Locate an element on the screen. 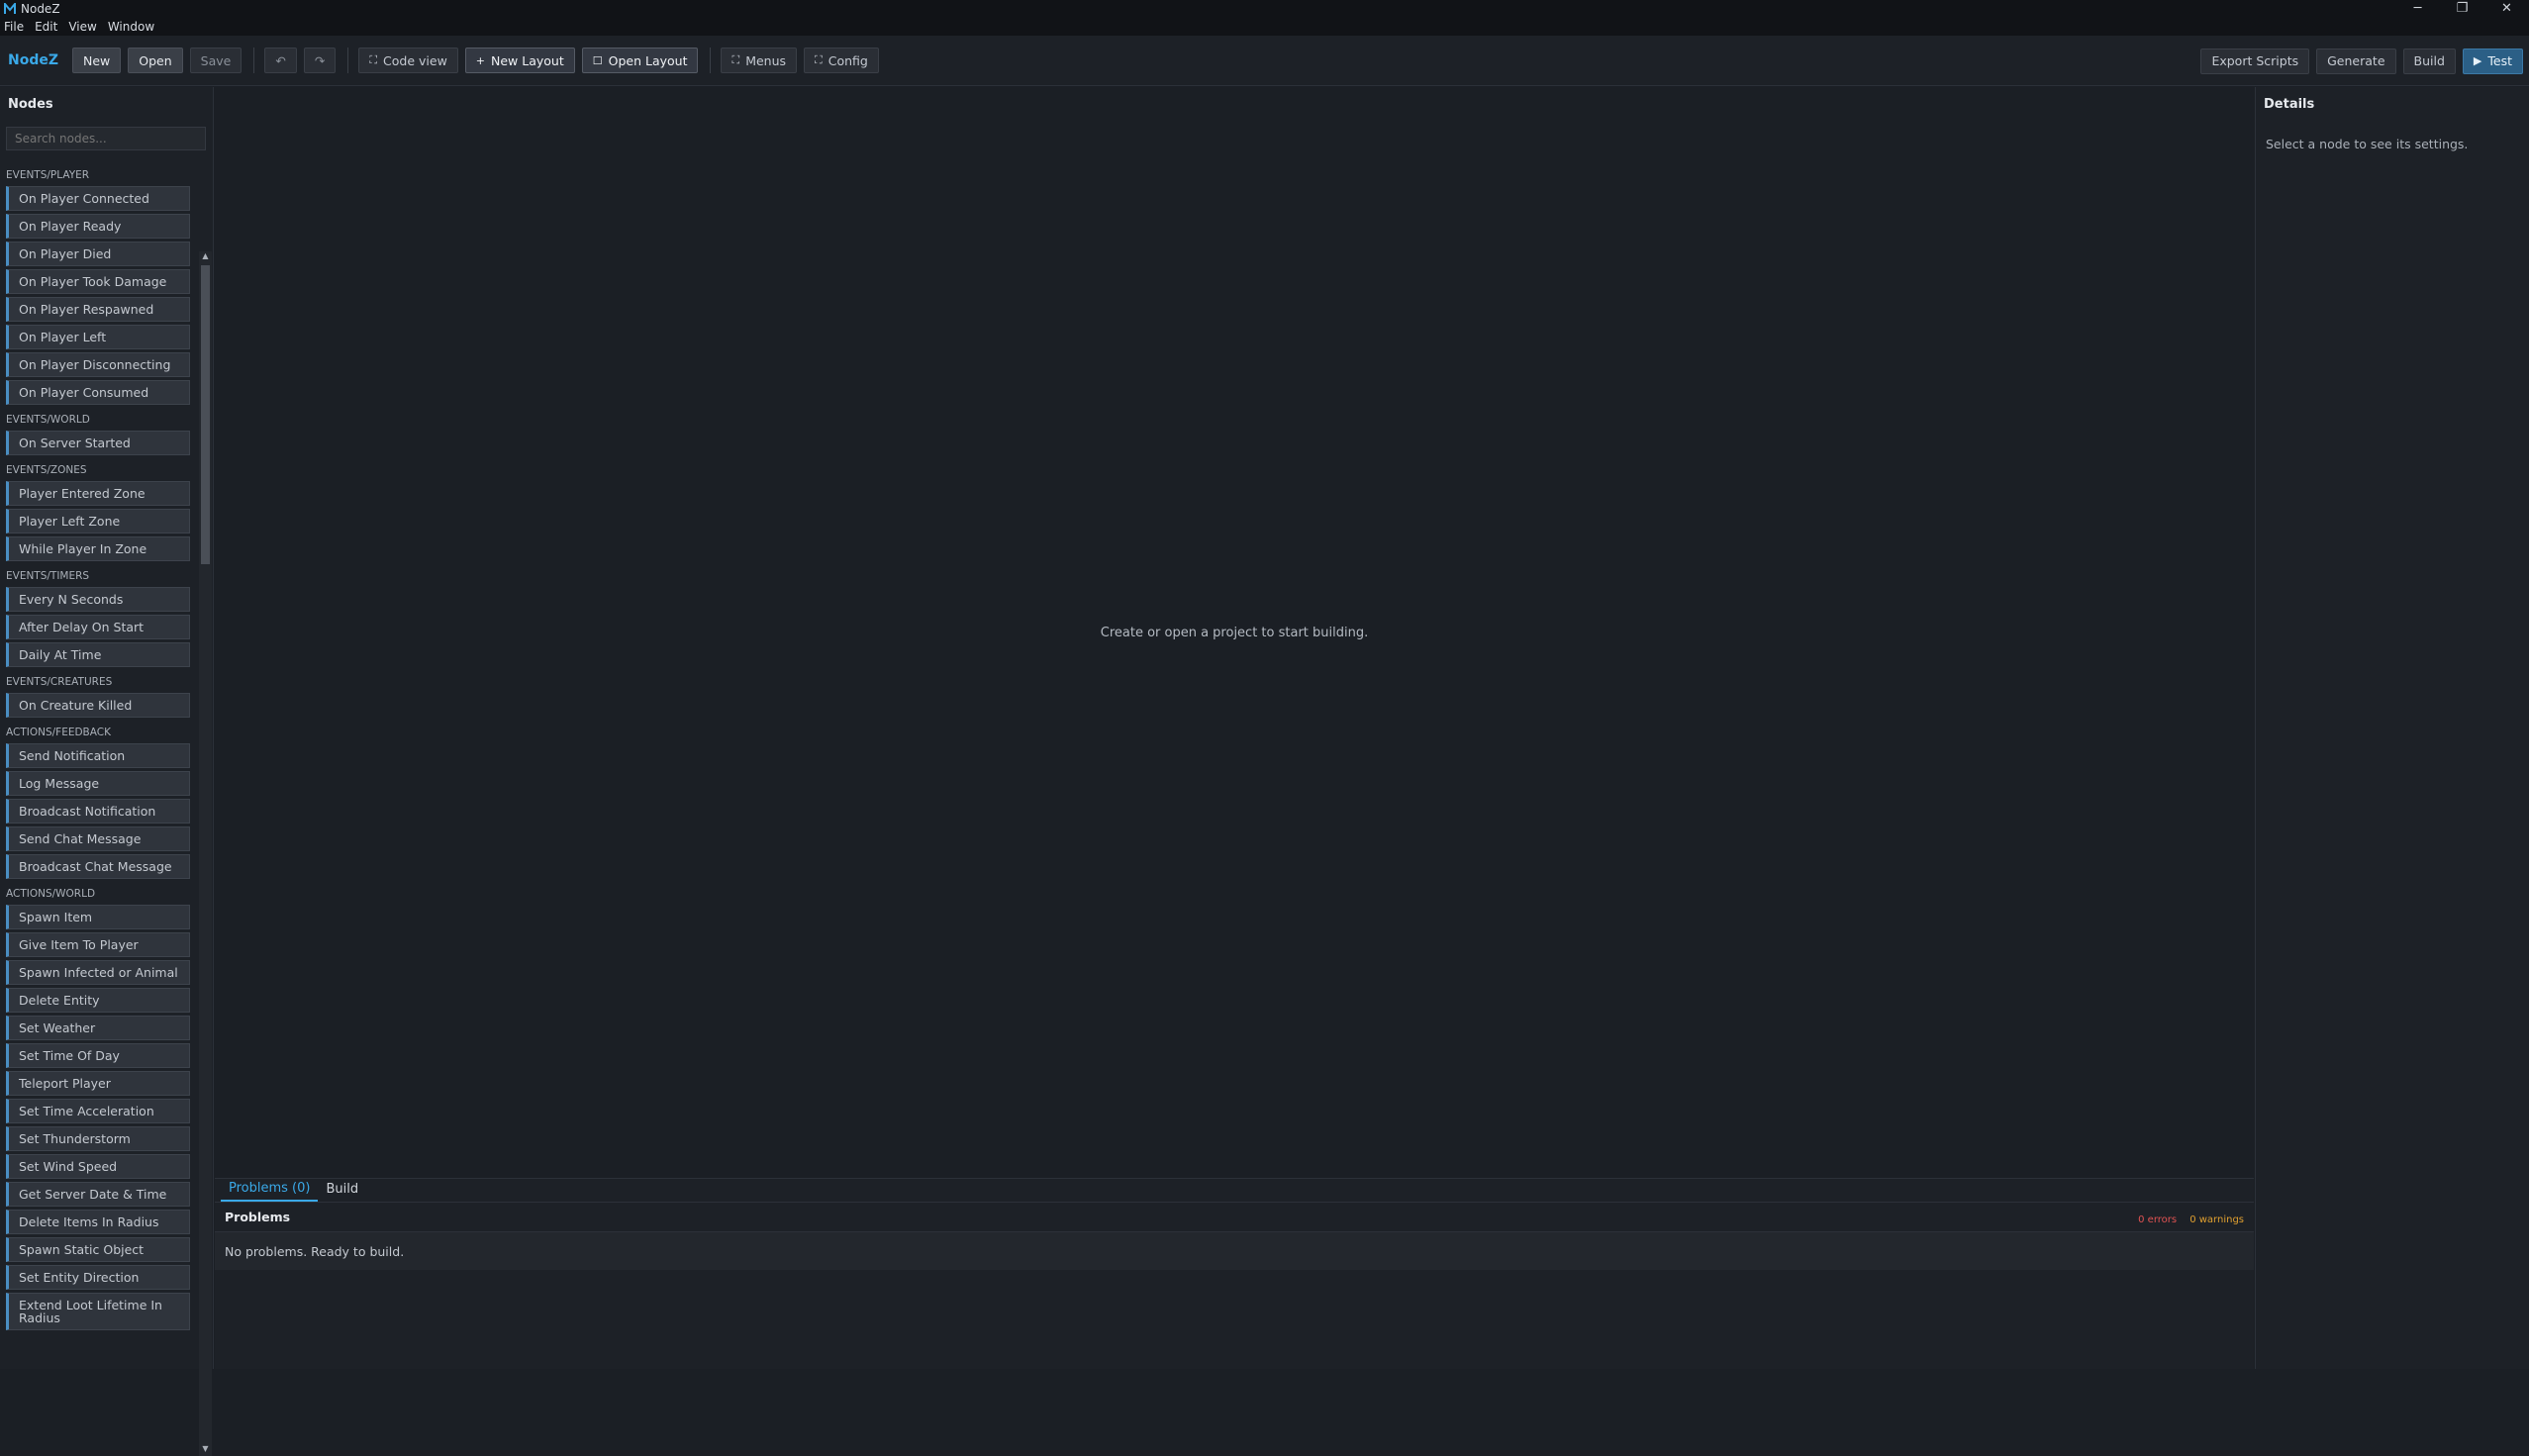 The height and width of the screenshot is (1456, 2529). node-item: On Server Started is located at coordinates (98, 443).